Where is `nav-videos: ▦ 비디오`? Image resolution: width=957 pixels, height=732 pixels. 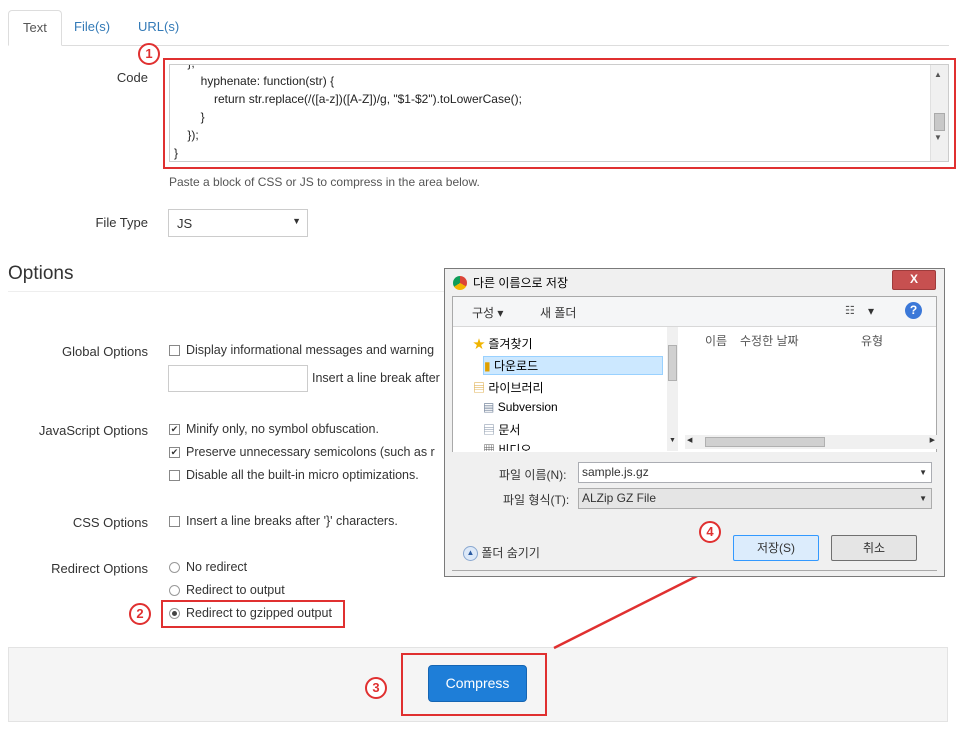 nav-videos: ▦ 비디오 is located at coordinates (507, 446).